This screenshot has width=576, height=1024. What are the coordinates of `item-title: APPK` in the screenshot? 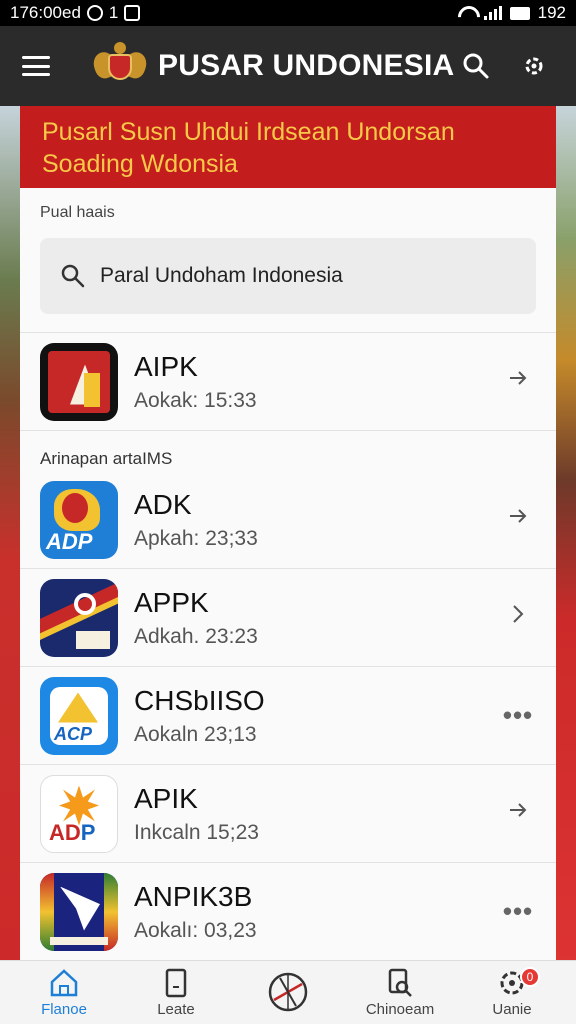 It's located at (171, 602).